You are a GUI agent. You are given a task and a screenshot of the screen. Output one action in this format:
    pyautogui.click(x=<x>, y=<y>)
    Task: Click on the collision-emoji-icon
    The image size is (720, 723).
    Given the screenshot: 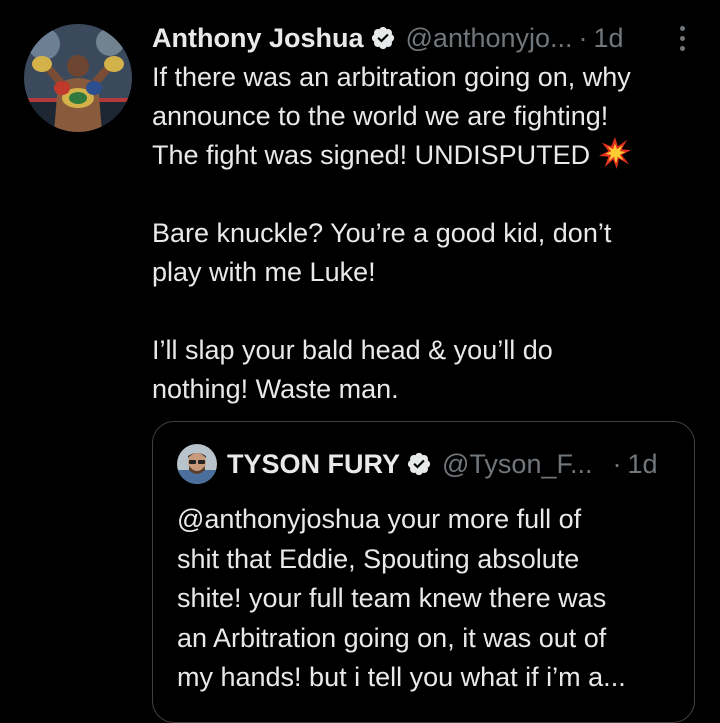 What is the action you would take?
    pyautogui.click(x=615, y=153)
    